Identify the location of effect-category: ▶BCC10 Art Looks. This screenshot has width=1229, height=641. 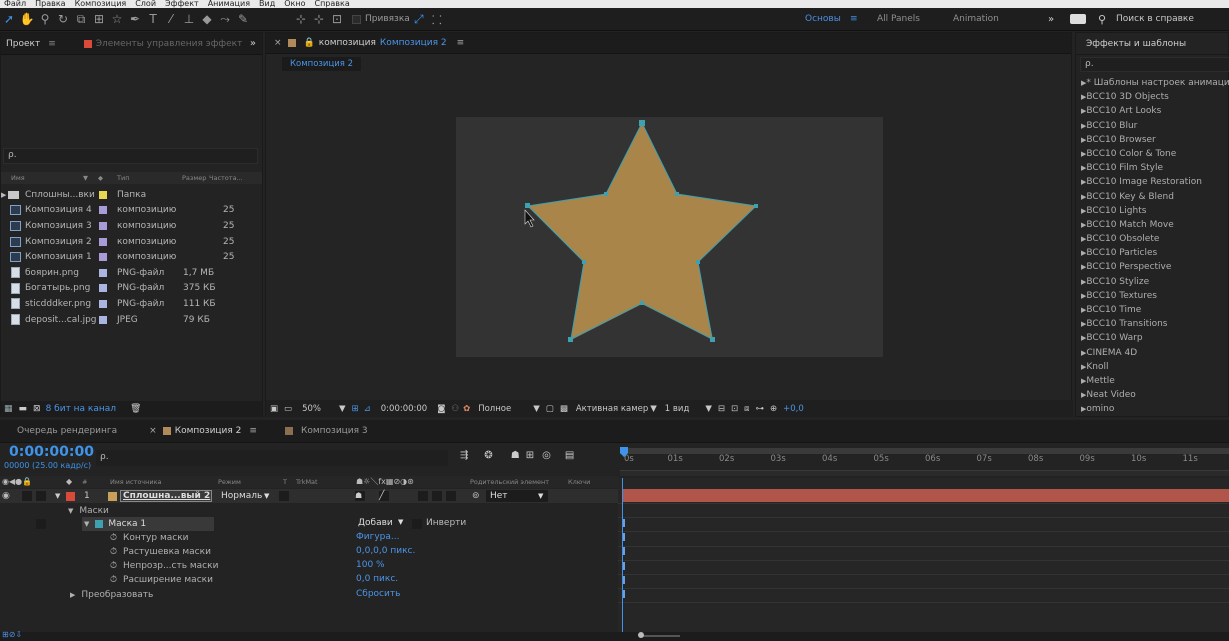
(1152, 111).